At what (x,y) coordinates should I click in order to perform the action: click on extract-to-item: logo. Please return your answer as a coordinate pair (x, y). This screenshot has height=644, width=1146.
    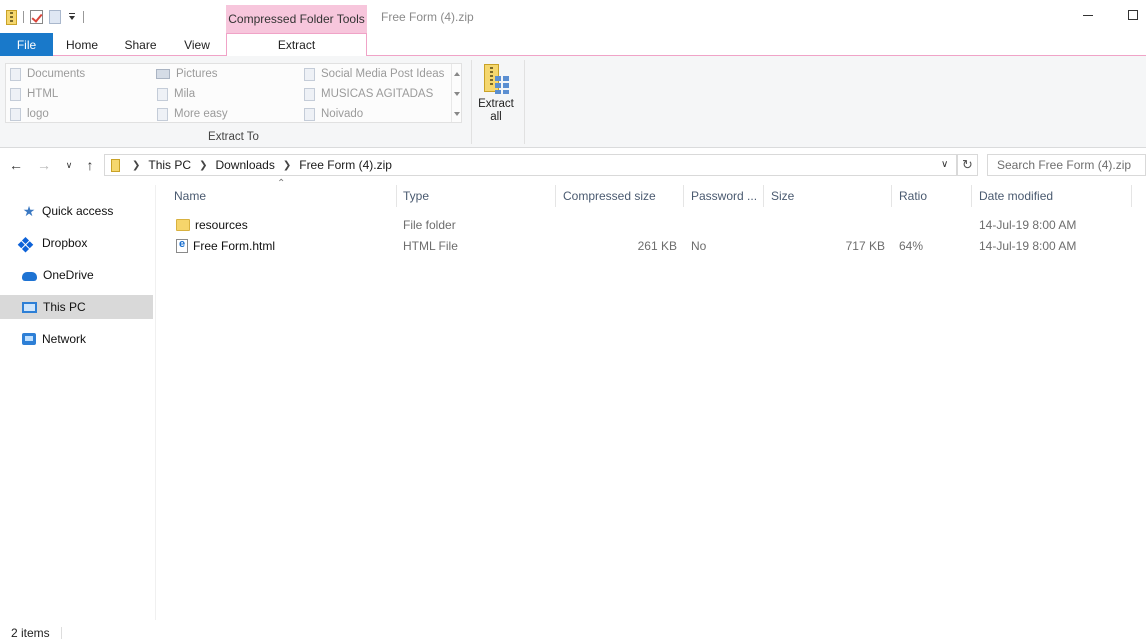
    Looking at the image, I should click on (29, 114).